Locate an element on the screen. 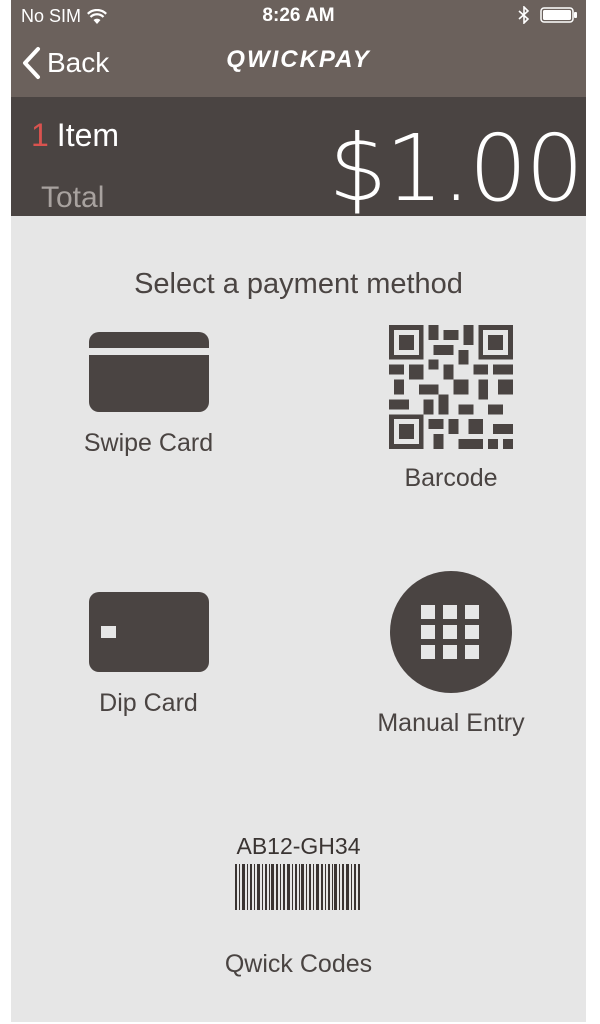 Image resolution: width=600 pixels, height=1024 pixels. dip-card-option: Dip Card is located at coordinates (148, 654).